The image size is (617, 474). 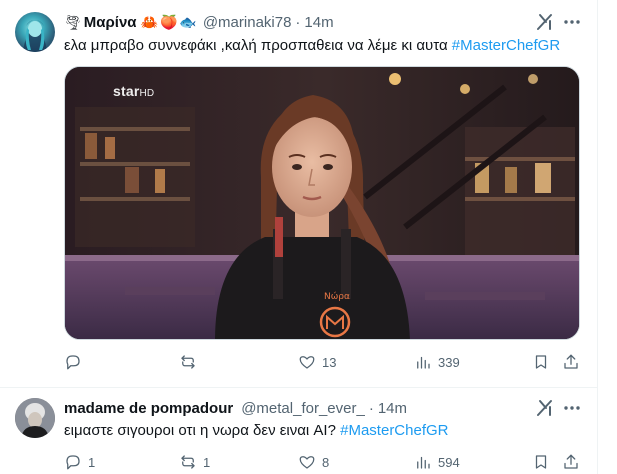 What do you see at coordinates (92, 462) in the screenshot?
I see `reply-count: 1` at bounding box center [92, 462].